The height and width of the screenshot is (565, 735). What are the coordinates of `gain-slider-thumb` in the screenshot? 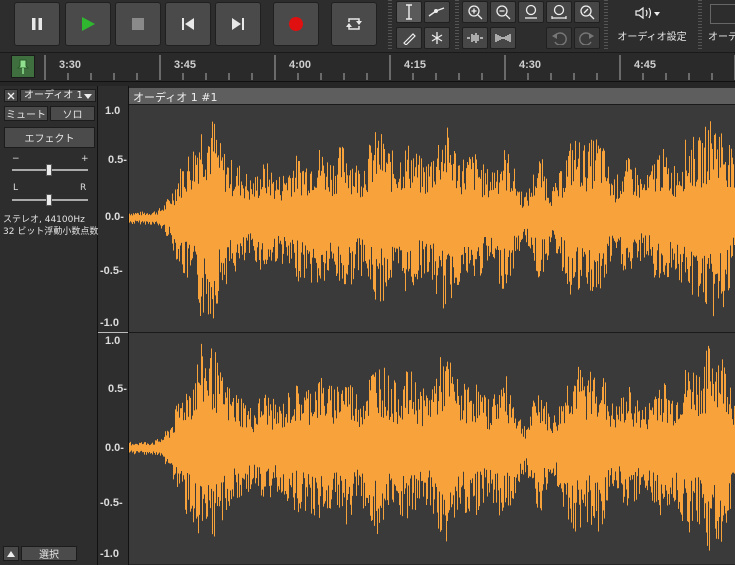 It's located at (49, 170).